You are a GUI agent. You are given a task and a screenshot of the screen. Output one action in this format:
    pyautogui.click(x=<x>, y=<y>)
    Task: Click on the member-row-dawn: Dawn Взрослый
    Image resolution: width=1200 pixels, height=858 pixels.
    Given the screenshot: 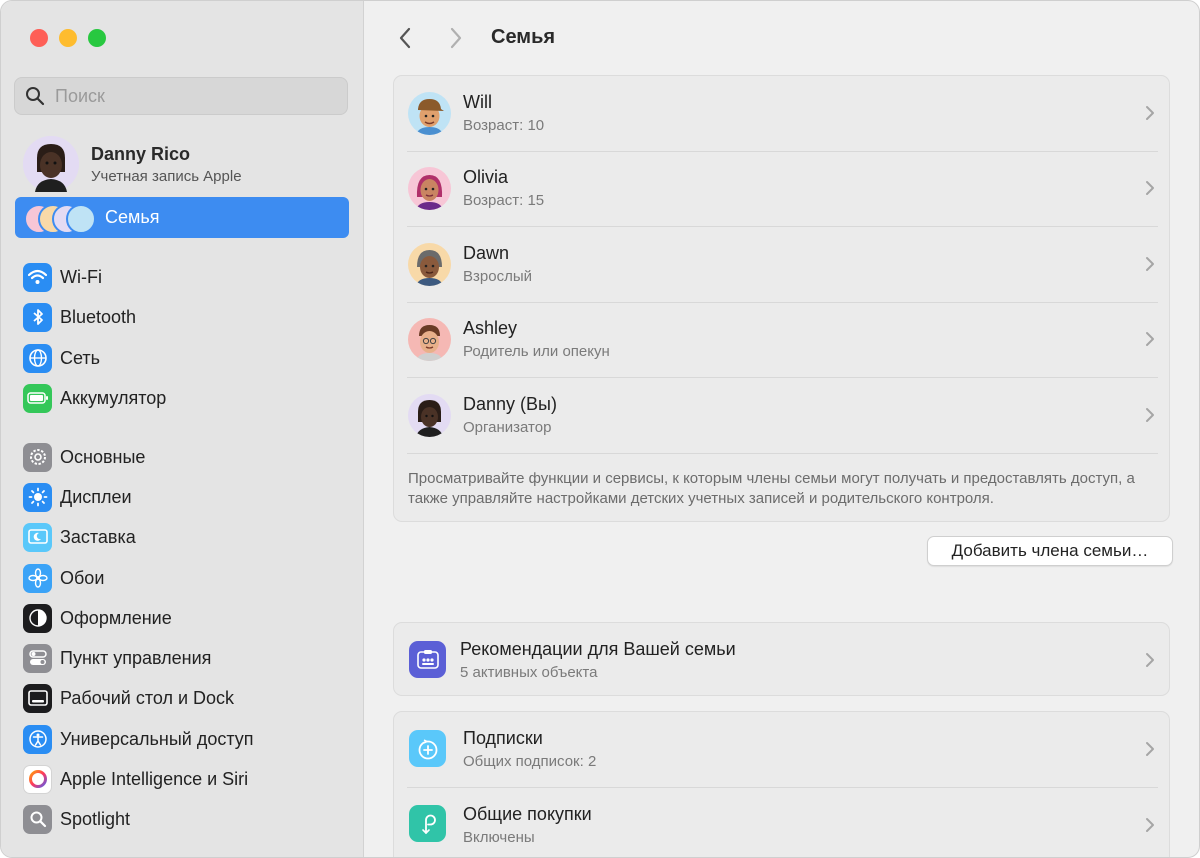 What is the action you would take?
    pyautogui.click(x=781, y=264)
    